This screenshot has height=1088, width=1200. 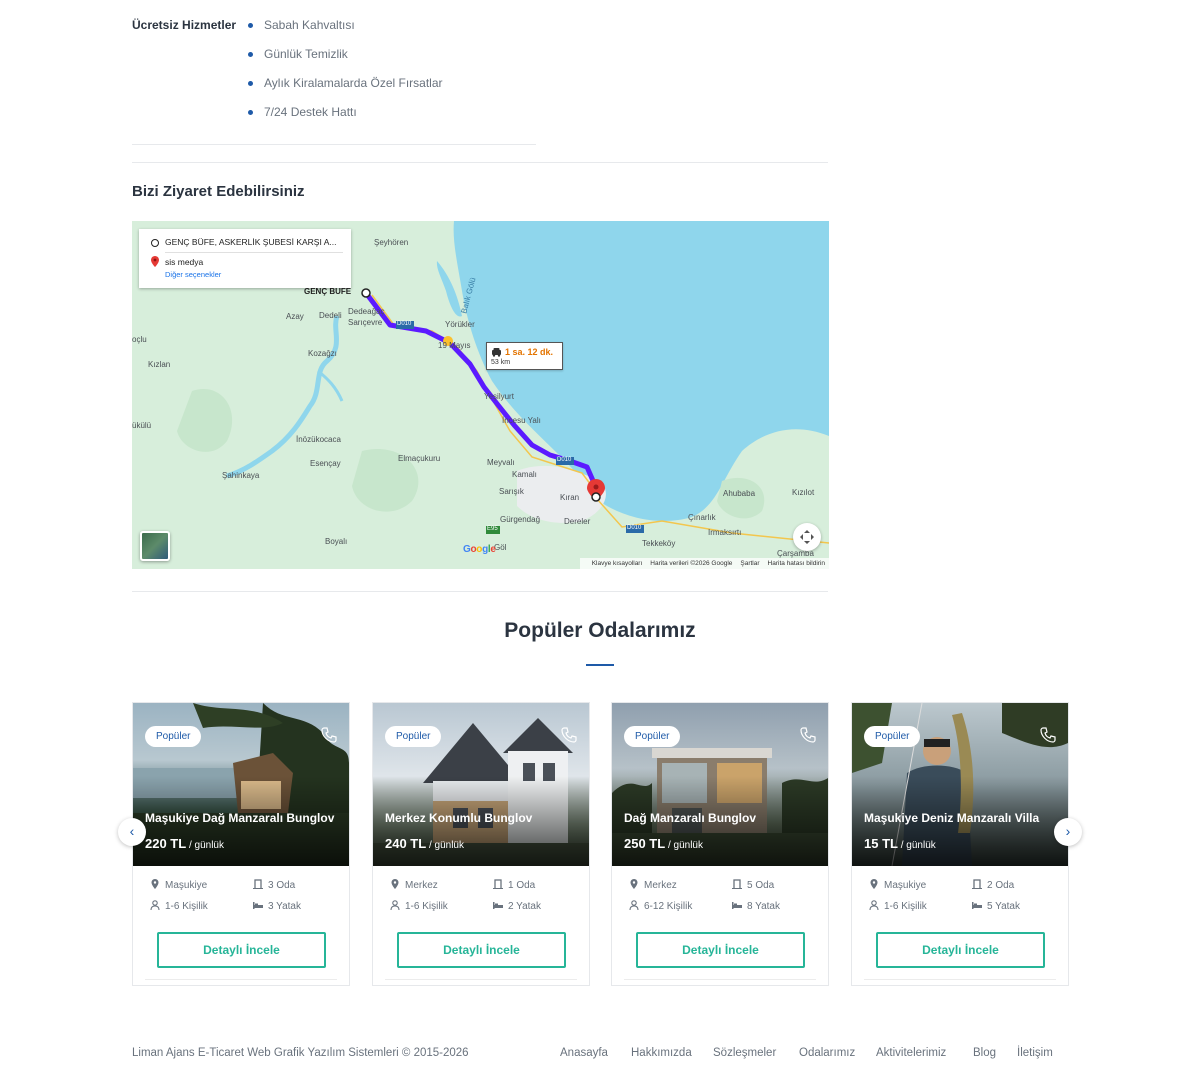 What do you see at coordinates (345, 59) in the screenshot?
I see `list-item: Günlük Temizlik` at bounding box center [345, 59].